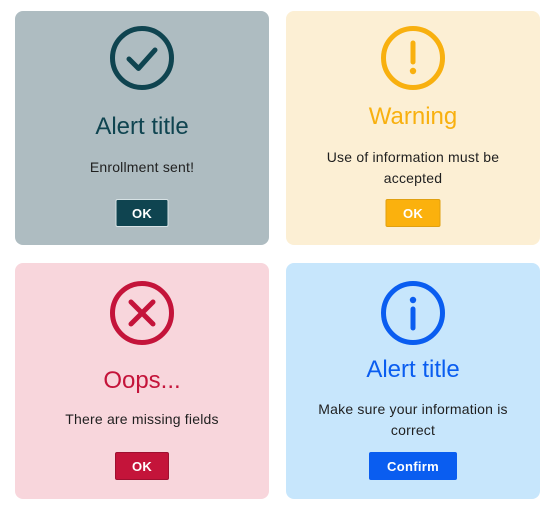 Image resolution: width=556 pixels, height=515 pixels. Describe the element at coordinates (142, 167) in the screenshot. I see `alert-message: Enrollment sent!` at that location.